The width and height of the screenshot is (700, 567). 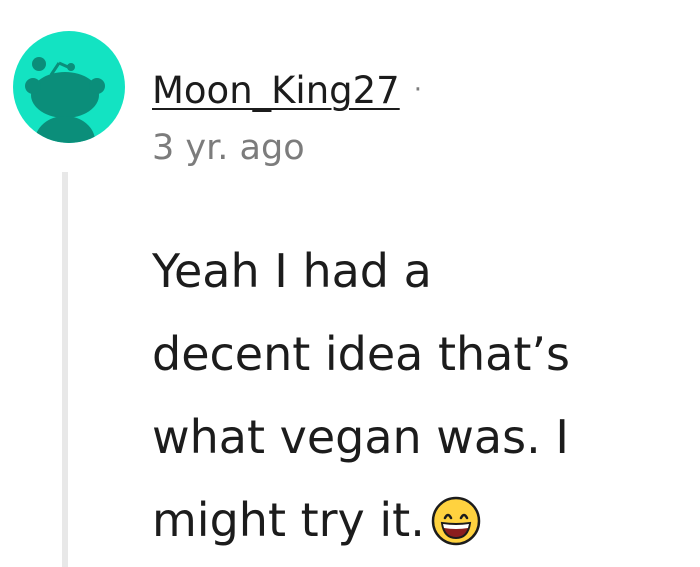 What do you see at coordinates (288, 520) in the screenshot?
I see `comment-line-text: might try it.` at bounding box center [288, 520].